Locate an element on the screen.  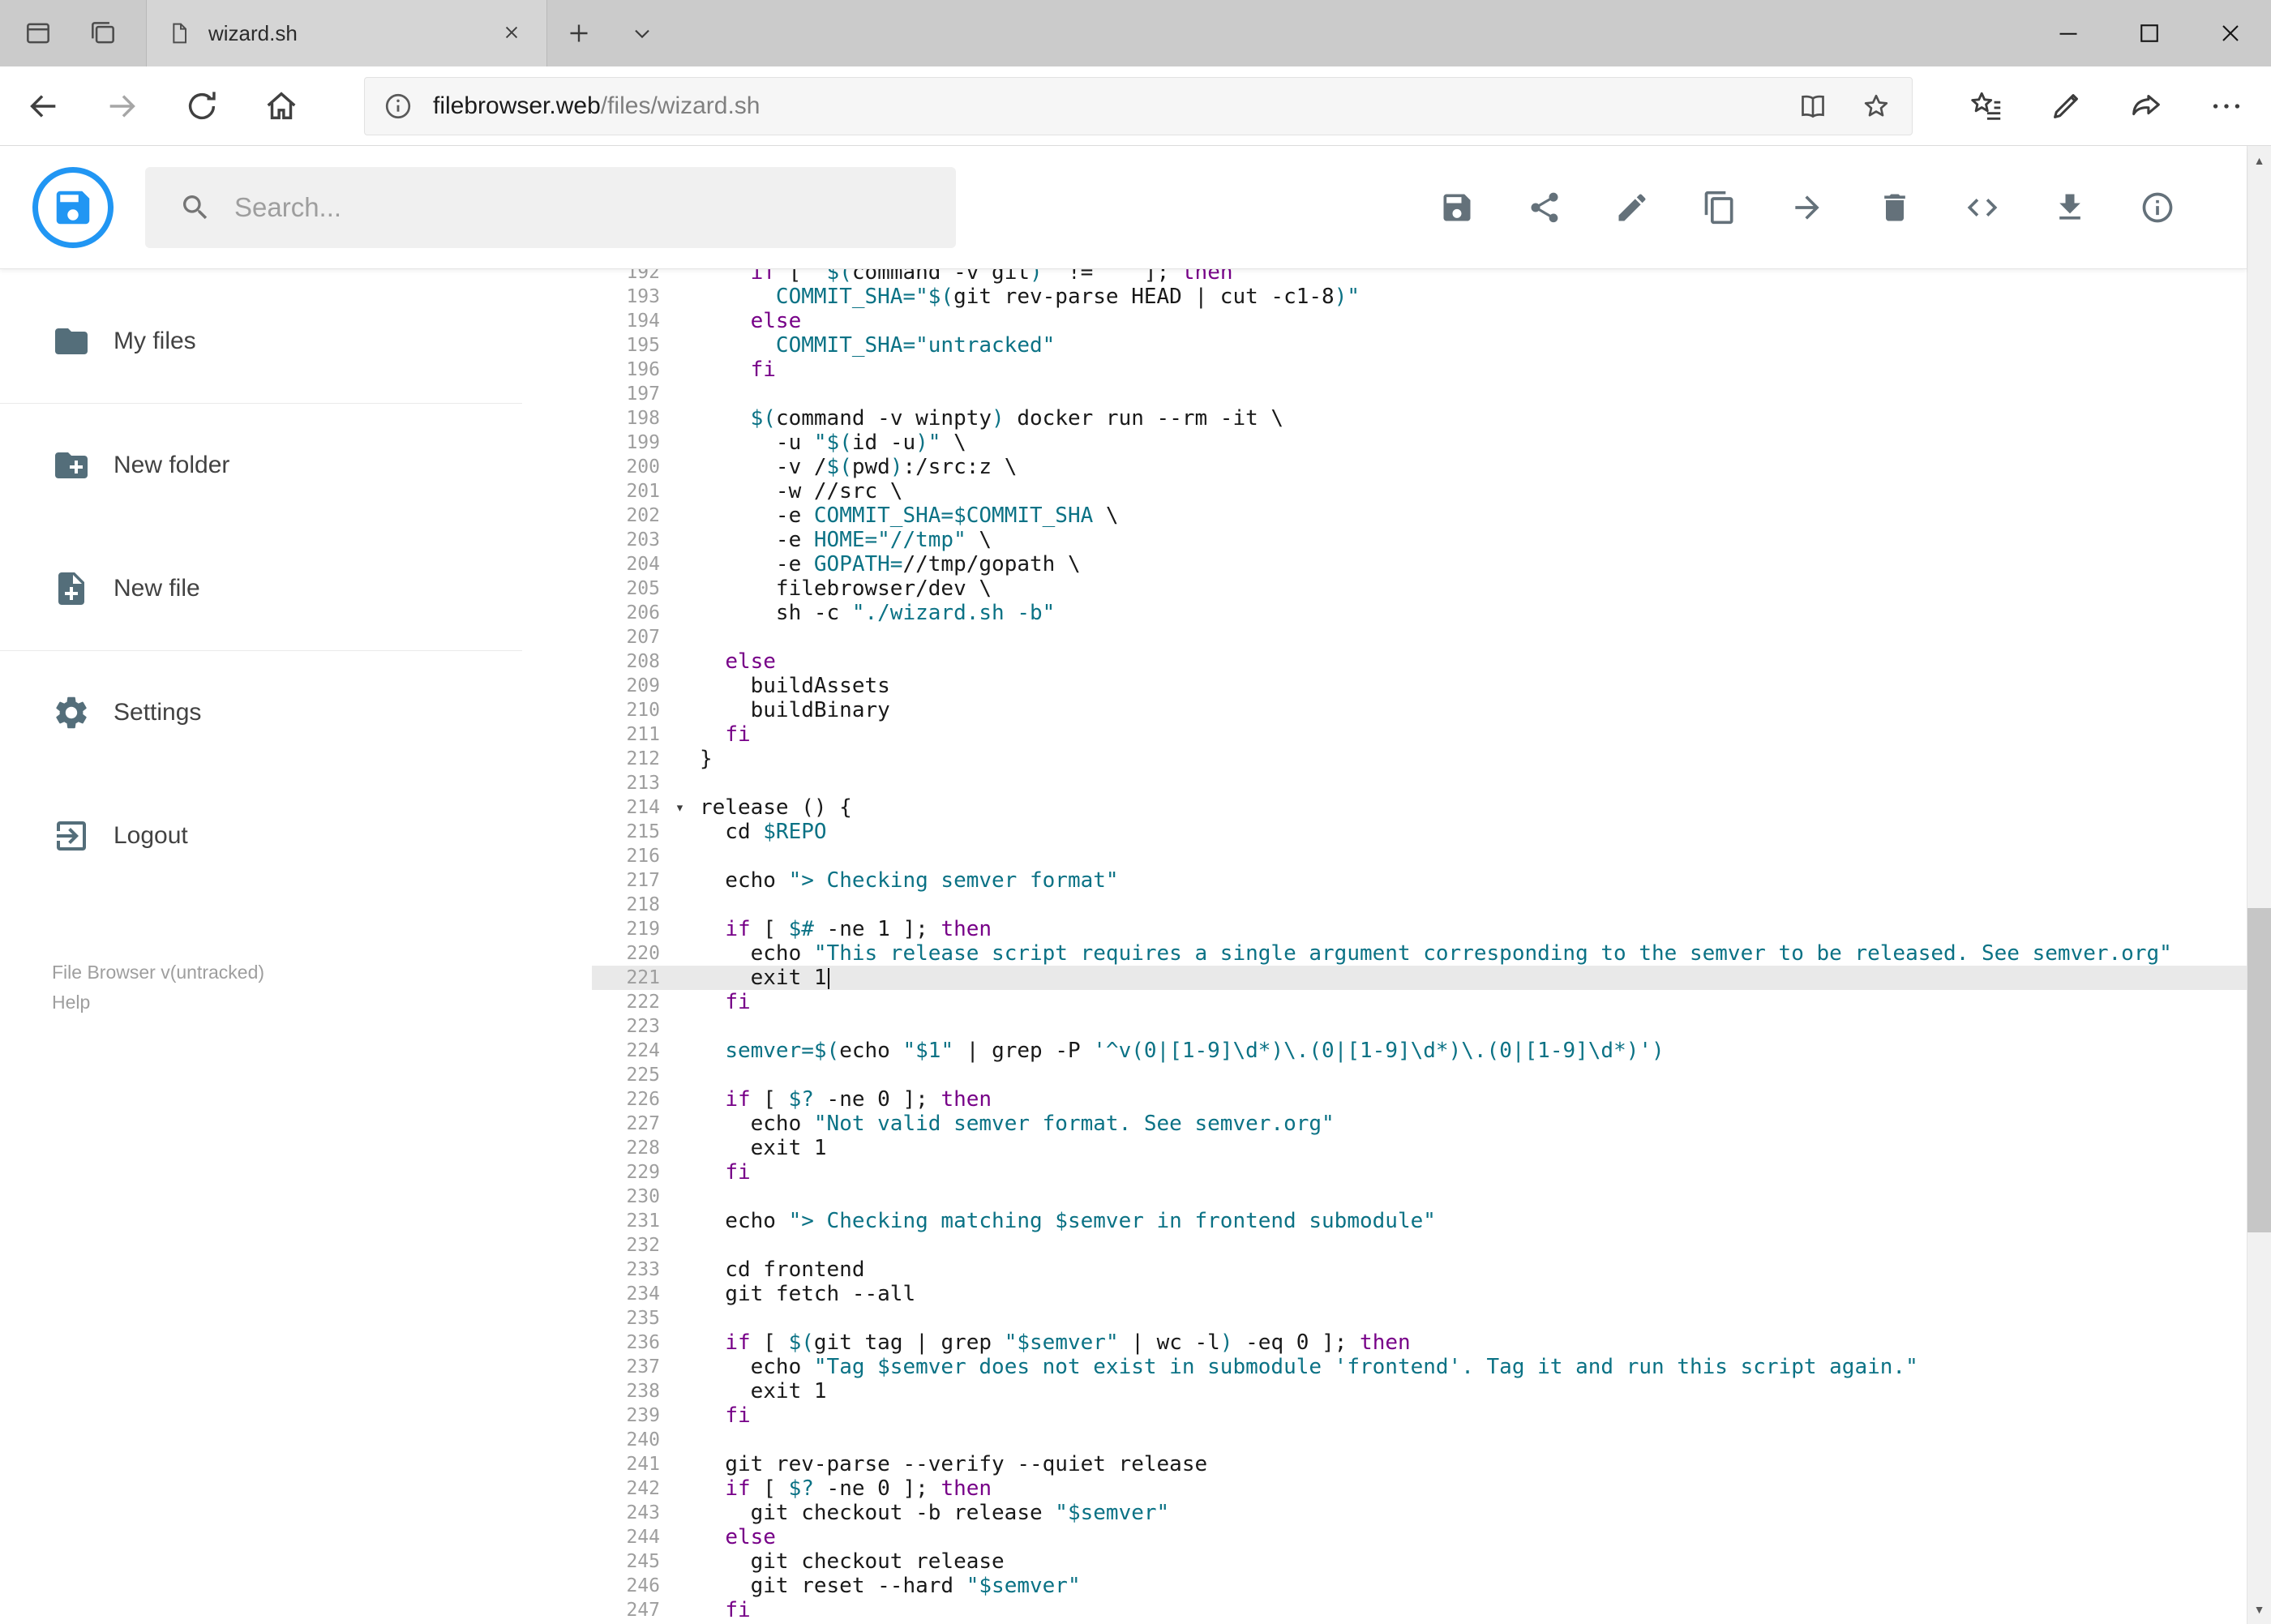
code-line-243: 243 git checkout -b release "$semver" is located at coordinates (1420, 1513).